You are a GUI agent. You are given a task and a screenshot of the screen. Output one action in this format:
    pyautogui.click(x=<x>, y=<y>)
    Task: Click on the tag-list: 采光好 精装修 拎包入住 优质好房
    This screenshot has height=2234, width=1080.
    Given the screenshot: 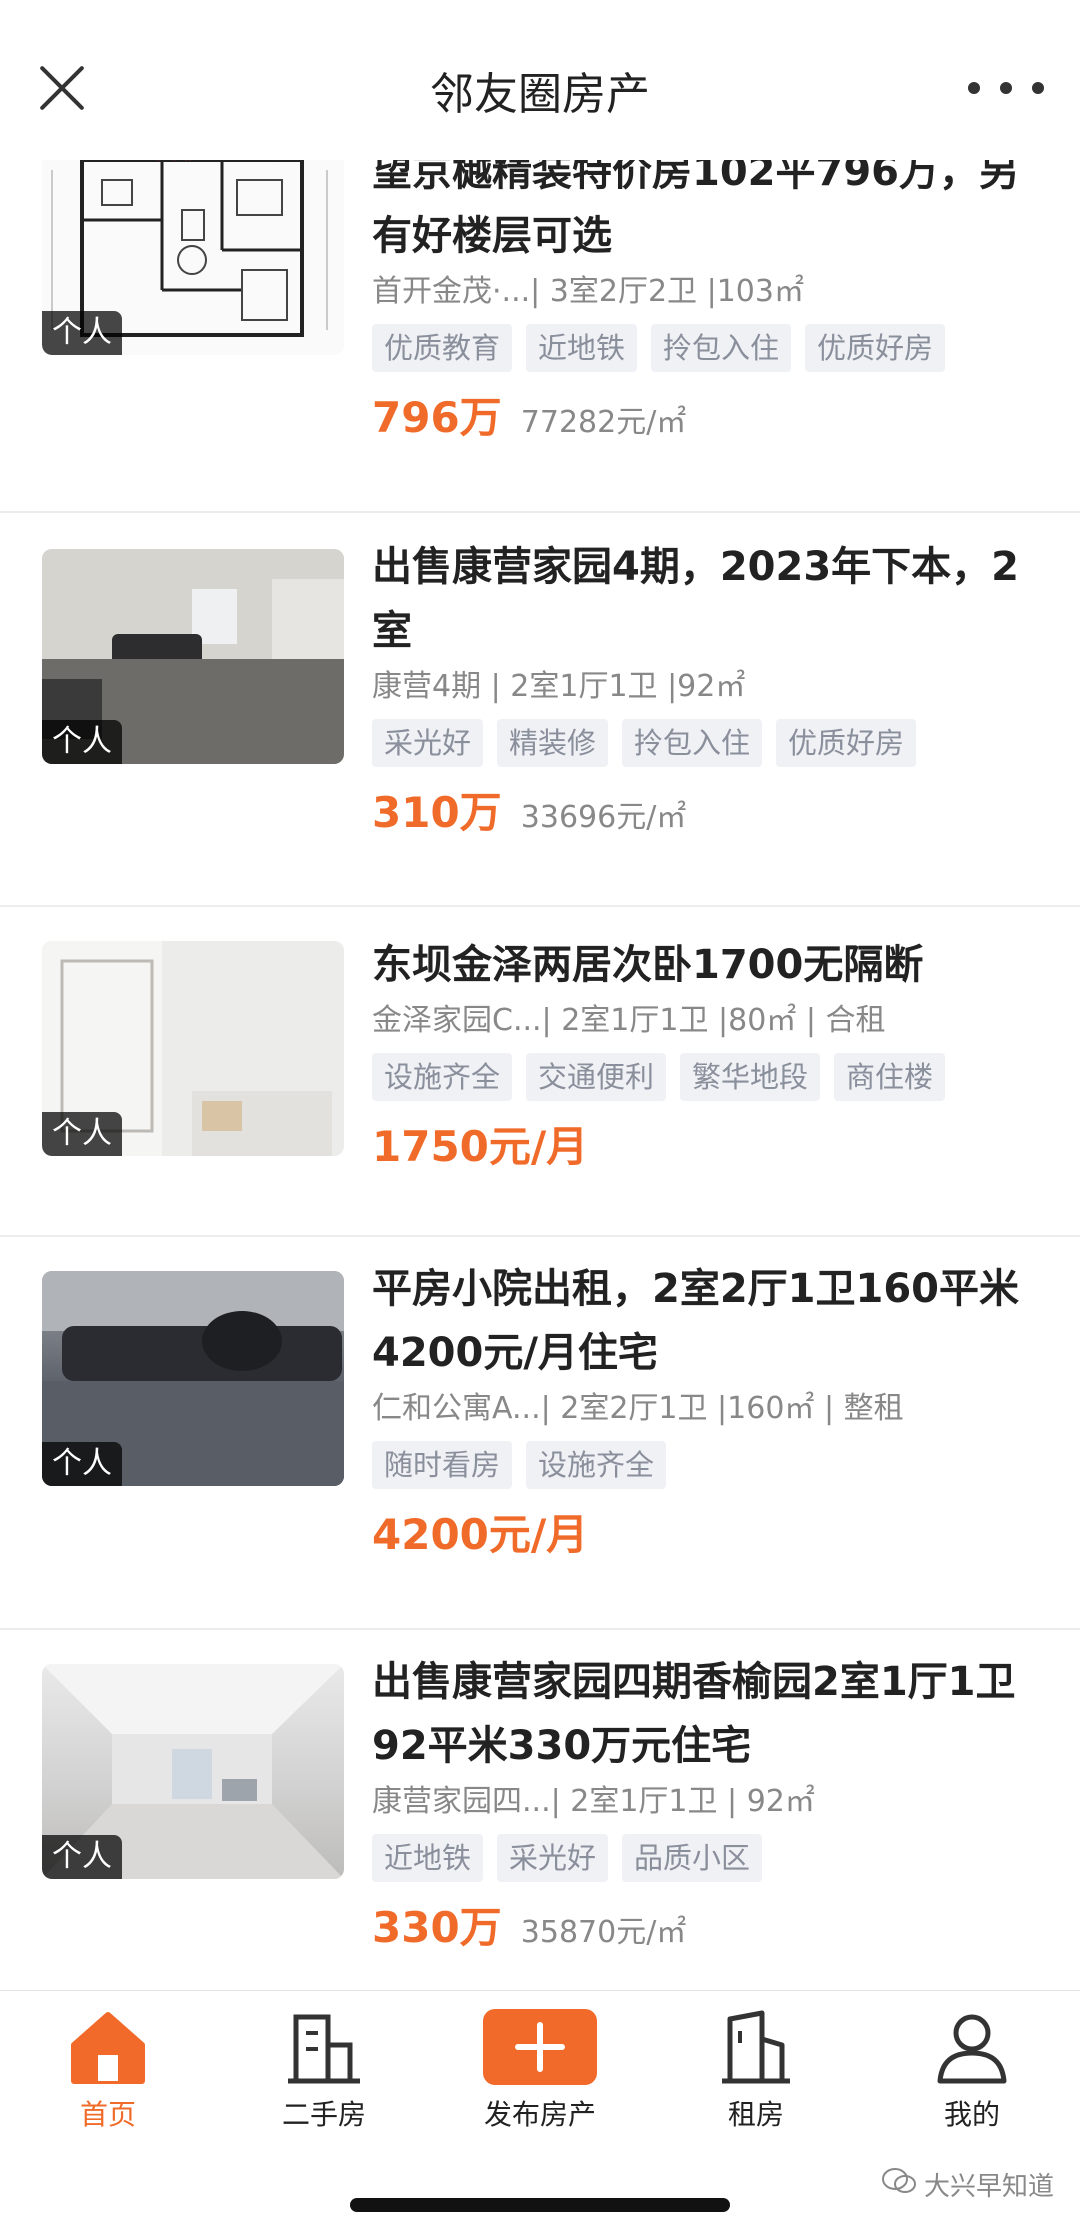 What is the action you would take?
    pyautogui.click(x=702, y=743)
    